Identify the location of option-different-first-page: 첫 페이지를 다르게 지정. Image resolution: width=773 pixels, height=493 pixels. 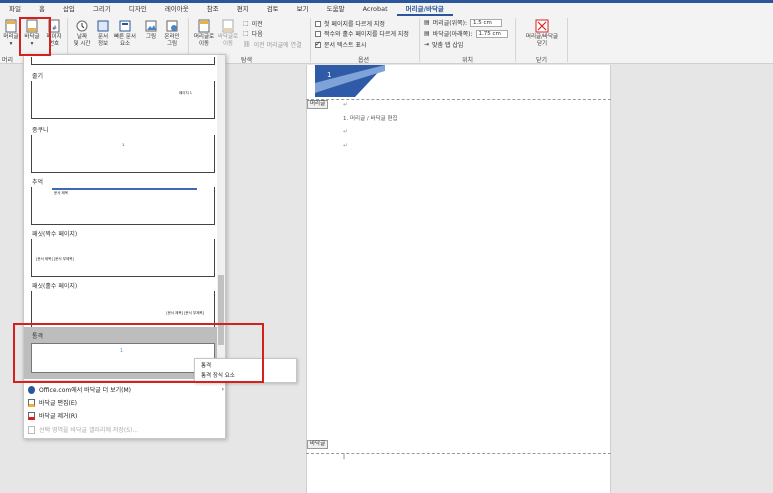
(350, 23).